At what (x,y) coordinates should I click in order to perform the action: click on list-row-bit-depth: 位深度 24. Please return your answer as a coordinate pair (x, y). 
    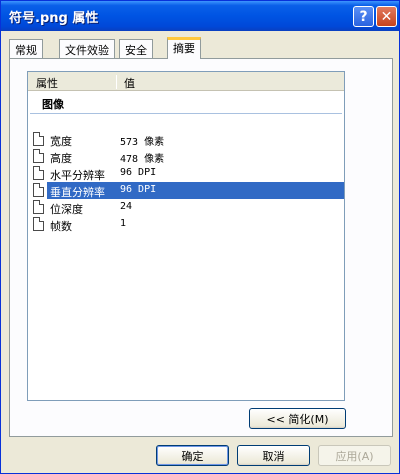
    Looking at the image, I should click on (186, 207).